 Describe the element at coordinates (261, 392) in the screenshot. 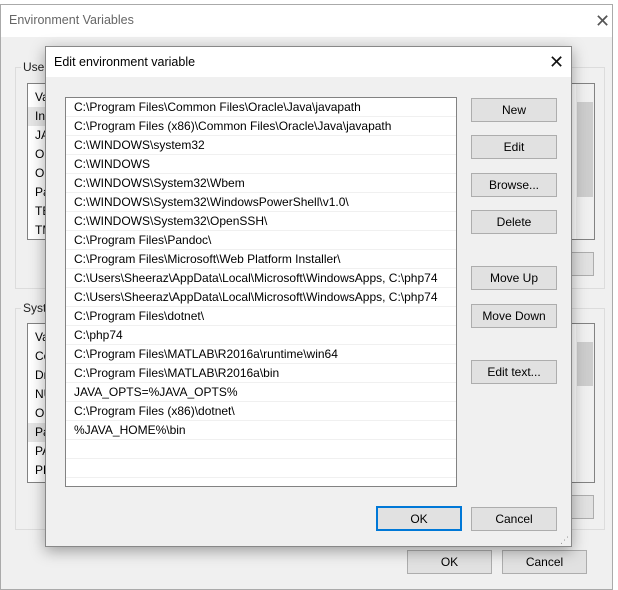

I see `path-list-item: JAVA_OPTS=%JAVA_OPTS%` at that location.